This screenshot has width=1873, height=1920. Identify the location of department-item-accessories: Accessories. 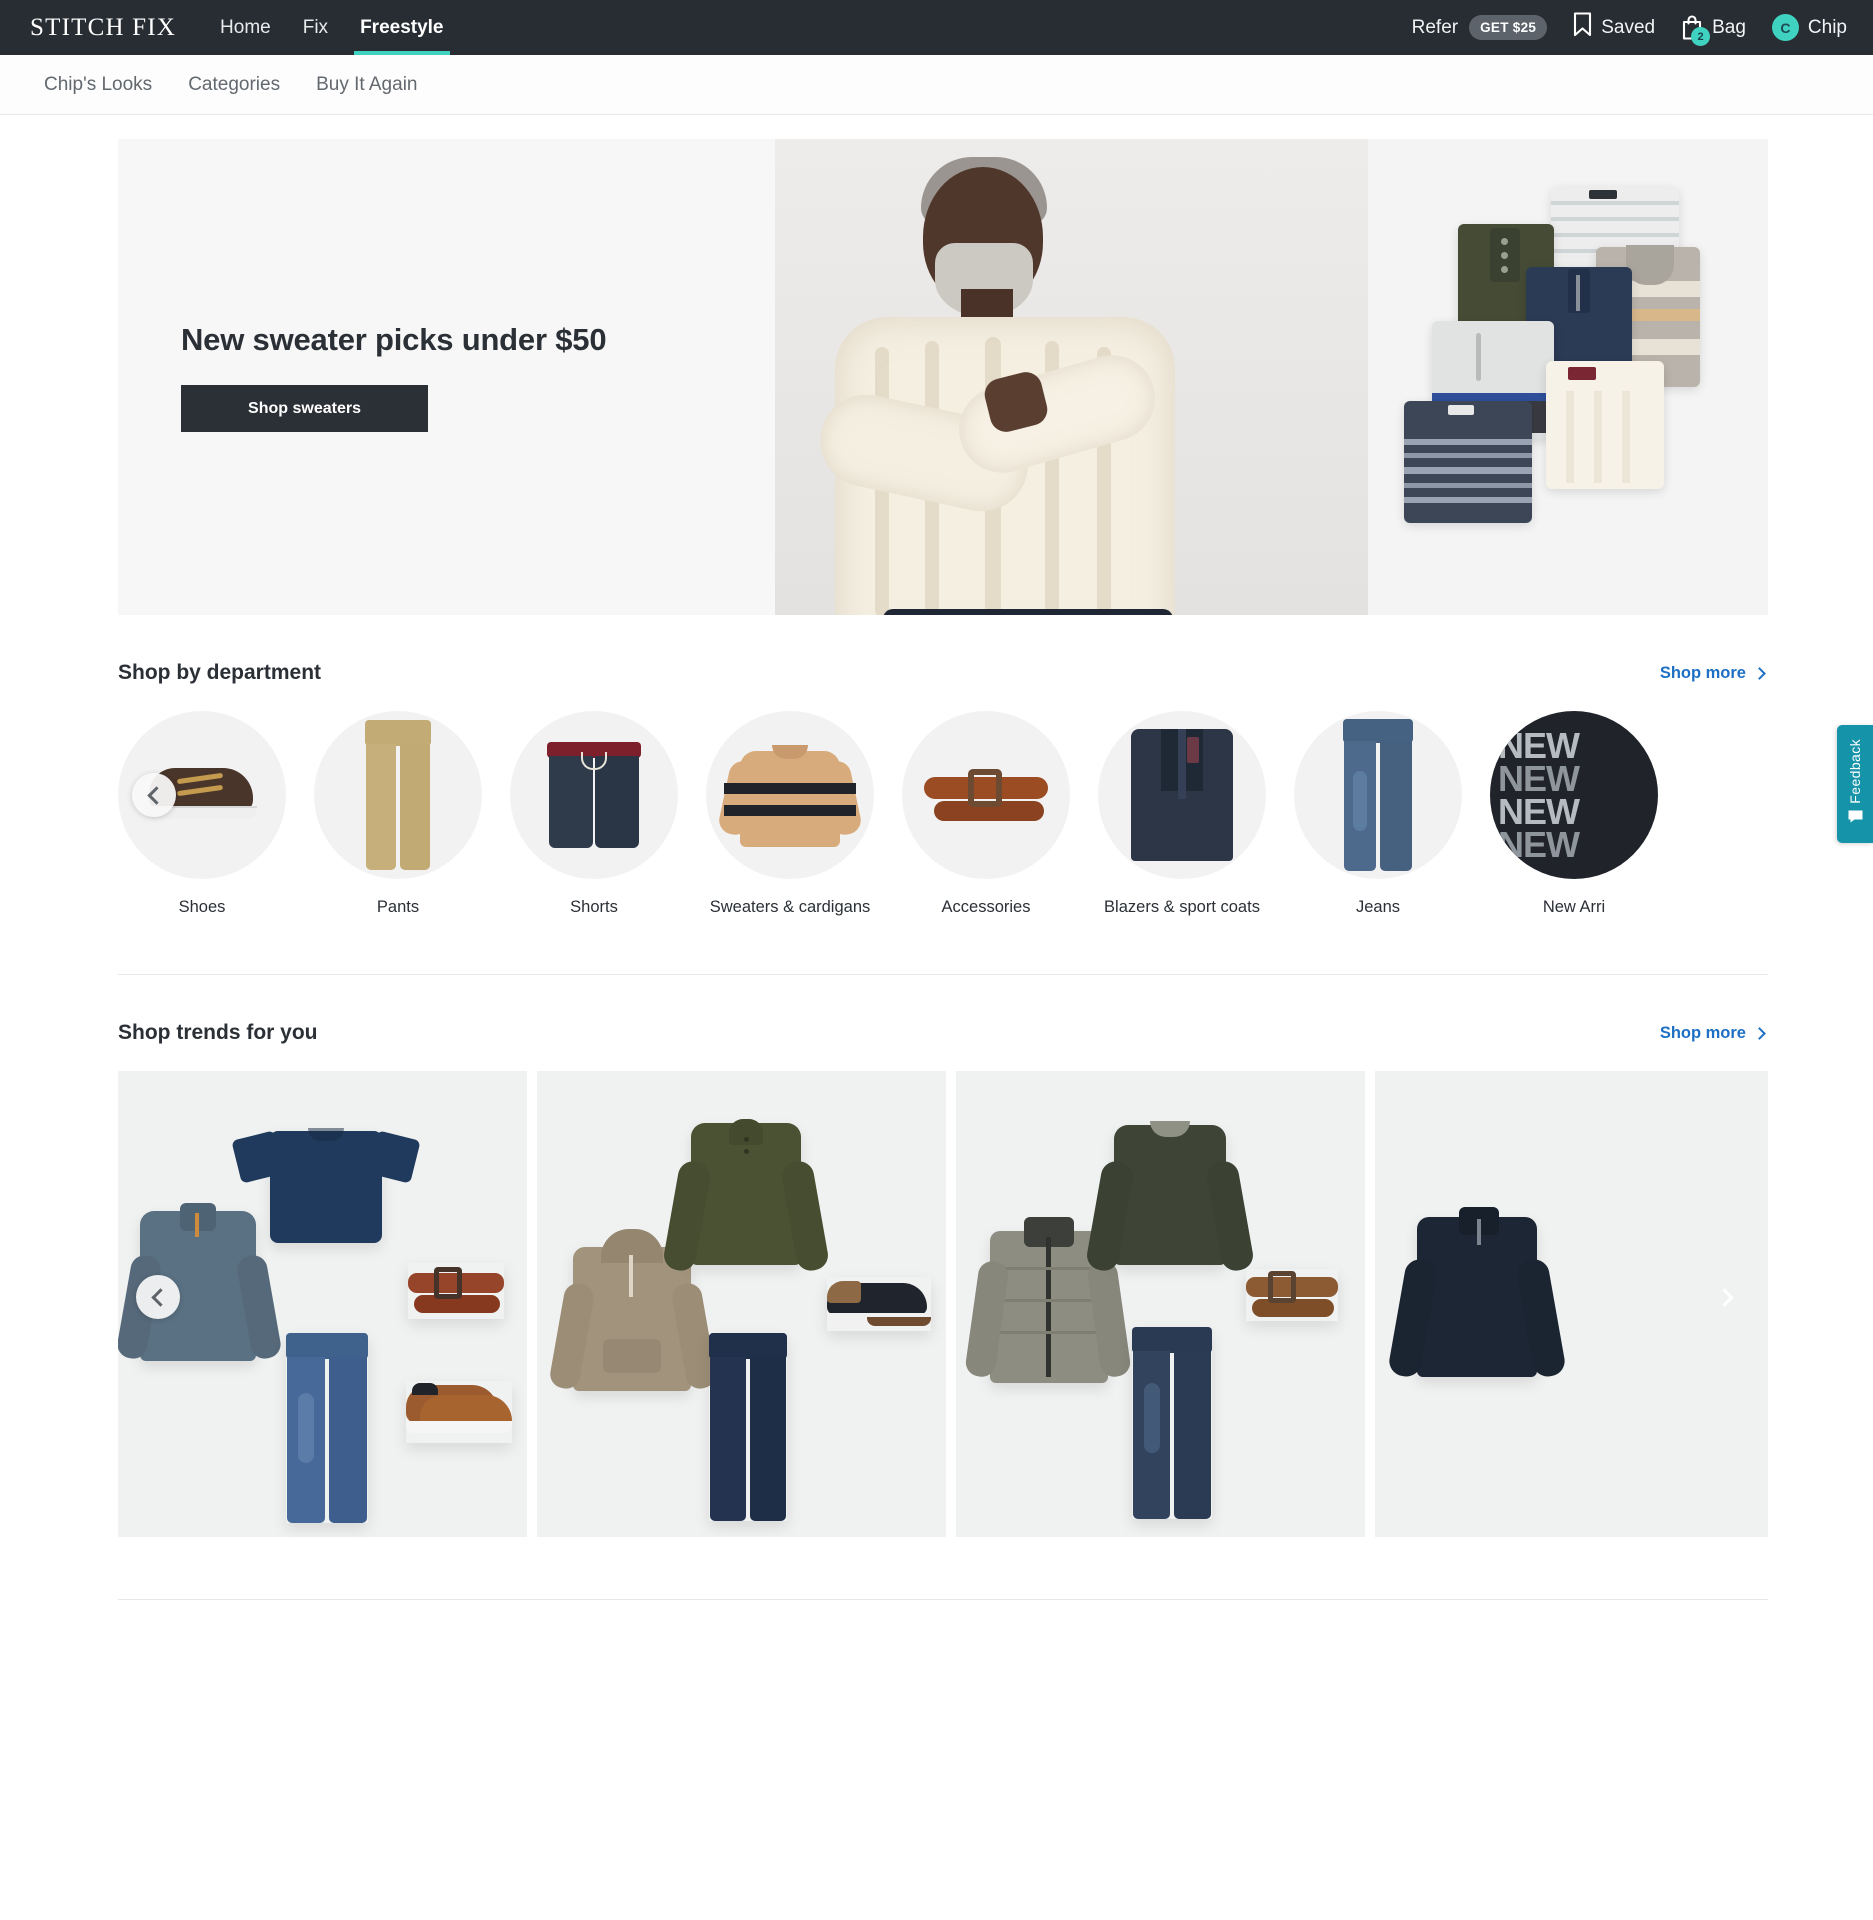
(986, 814).